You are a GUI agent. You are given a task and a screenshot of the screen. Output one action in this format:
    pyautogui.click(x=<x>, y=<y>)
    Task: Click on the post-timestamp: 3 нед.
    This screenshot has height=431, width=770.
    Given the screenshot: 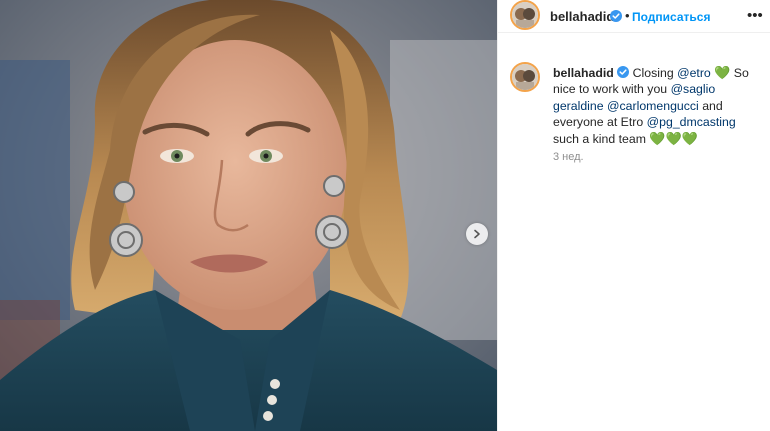 What is the action you would take?
    pyautogui.click(x=568, y=157)
    